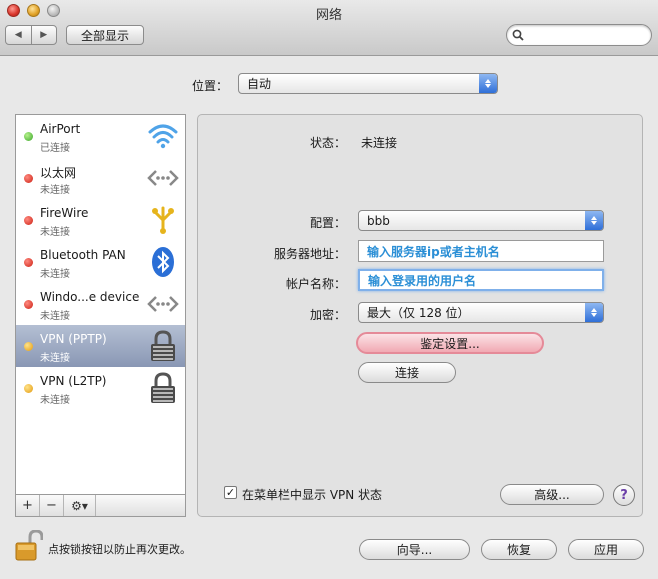 This screenshot has height=579, width=658. I want to click on show-all-button: 全部显示, so click(105, 35).